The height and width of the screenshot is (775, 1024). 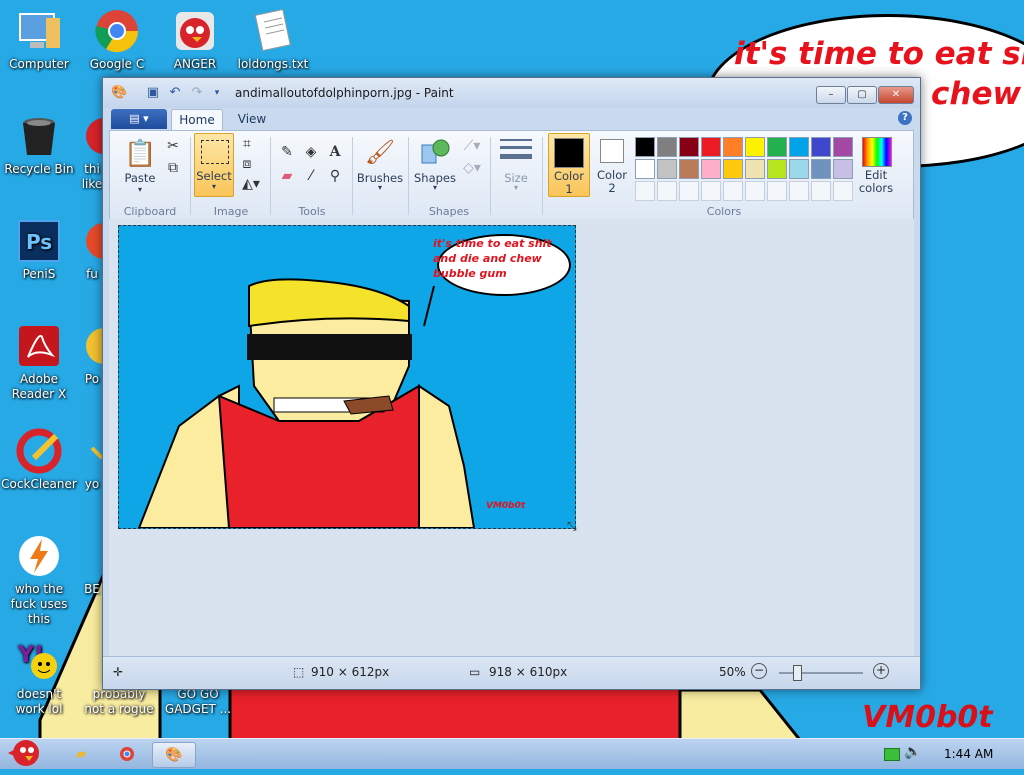 I want to click on tab-view: View, so click(x=252, y=119).